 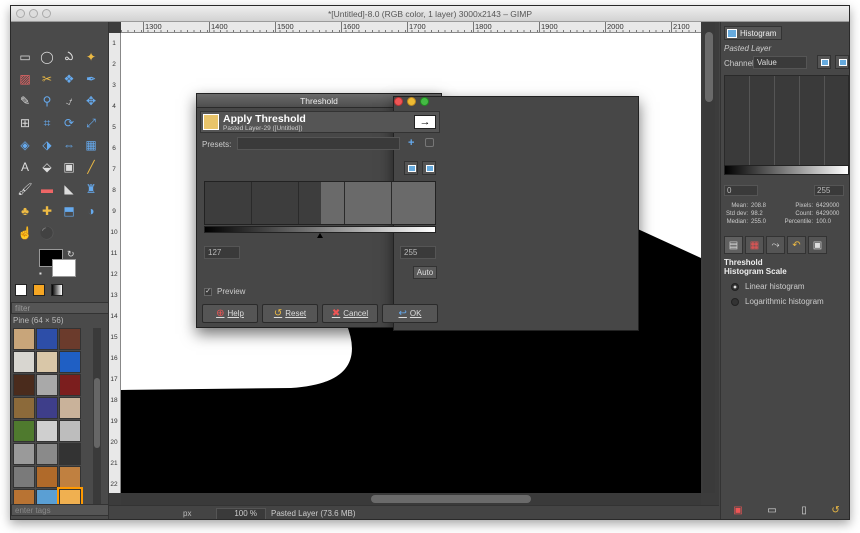 I want to click on vertical-scrollbar-thumb, so click(x=709, y=67).